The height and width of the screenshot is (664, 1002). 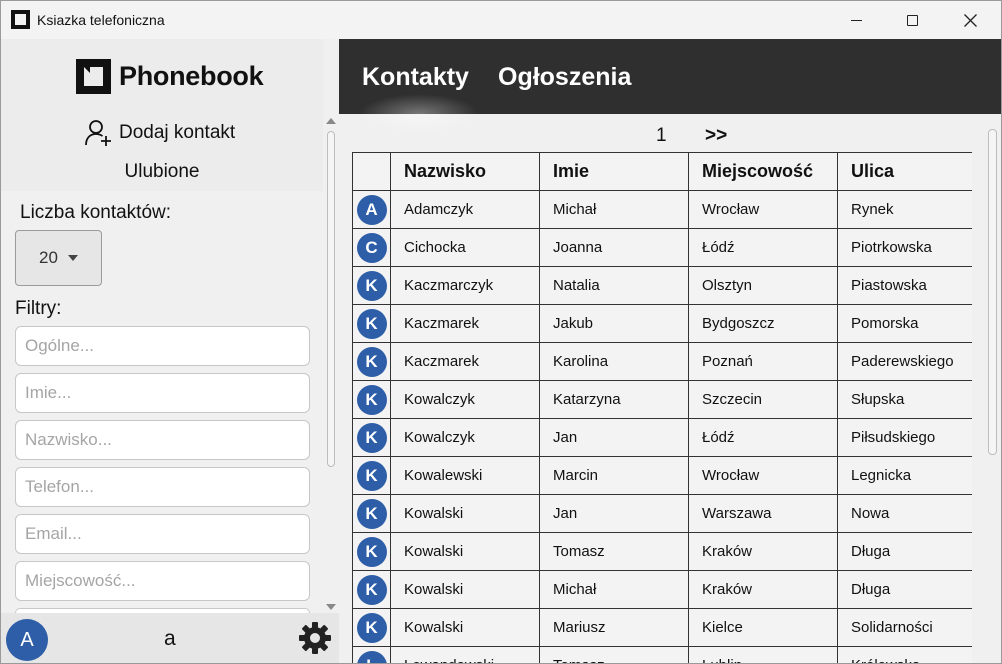 I want to click on chevron-down-icon, so click(x=72, y=258).